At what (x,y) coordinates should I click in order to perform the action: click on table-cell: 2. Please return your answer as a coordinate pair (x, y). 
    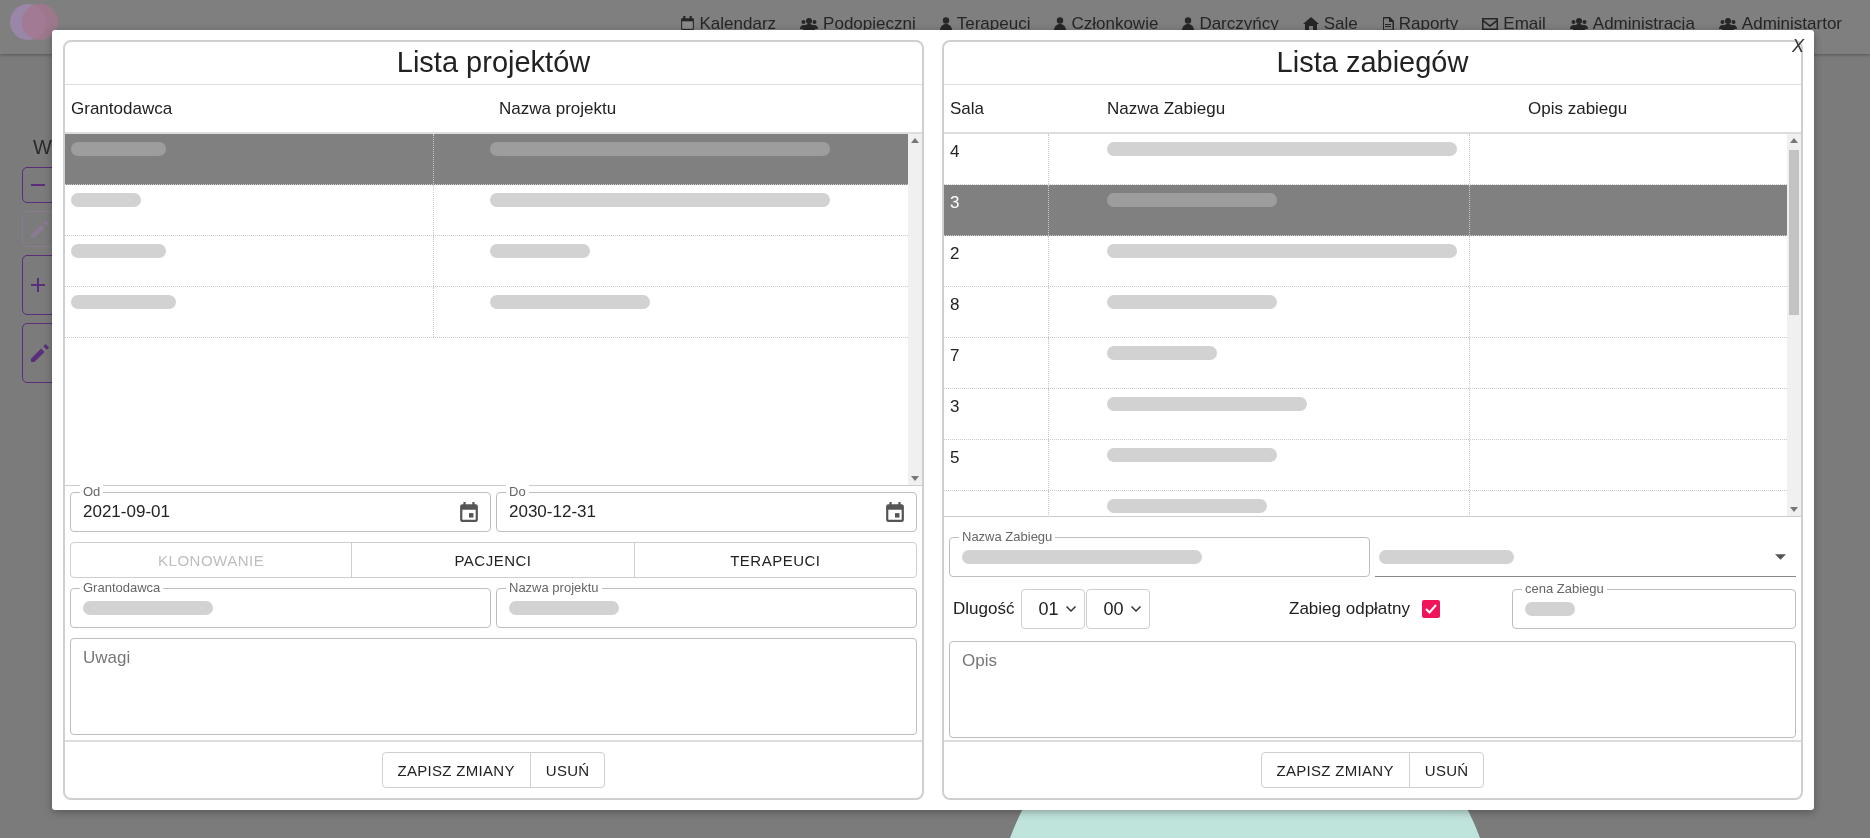
    Looking at the image, I should click on (996, 261).